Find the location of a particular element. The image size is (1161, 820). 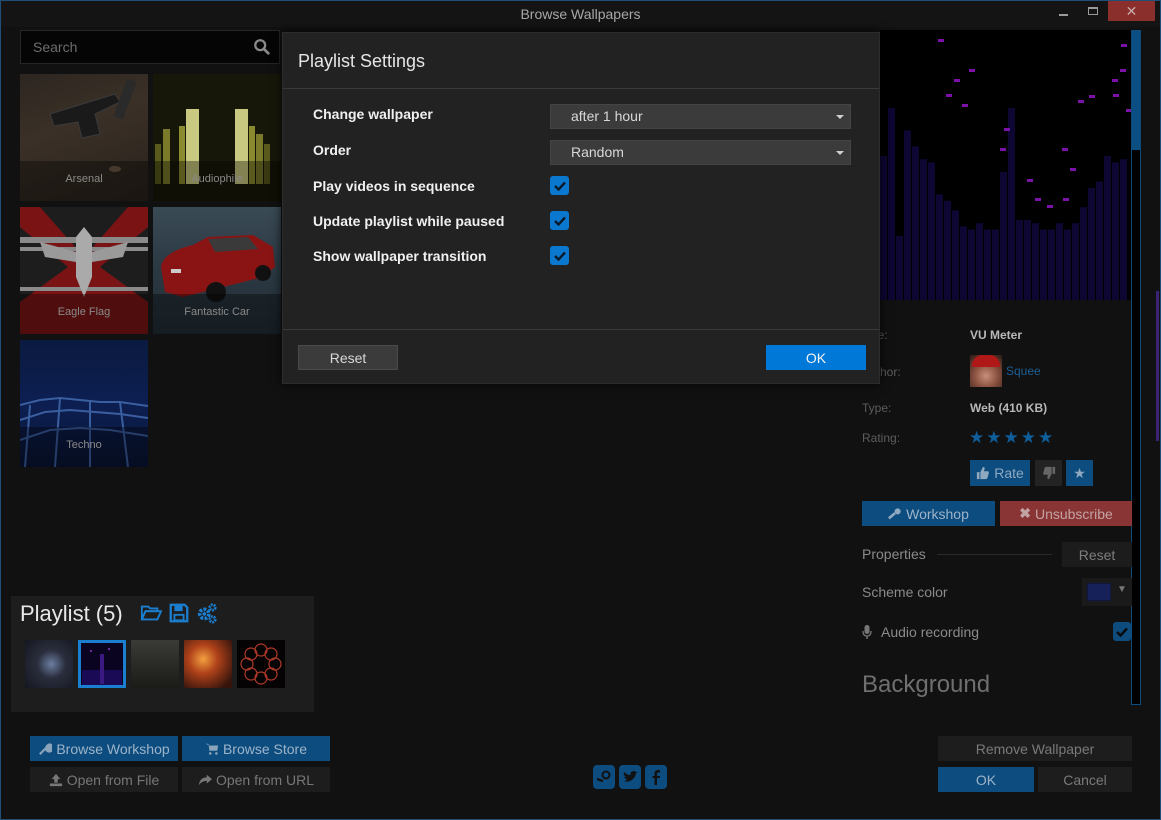

playlist-item-selected is located at coordinates (102, 664).